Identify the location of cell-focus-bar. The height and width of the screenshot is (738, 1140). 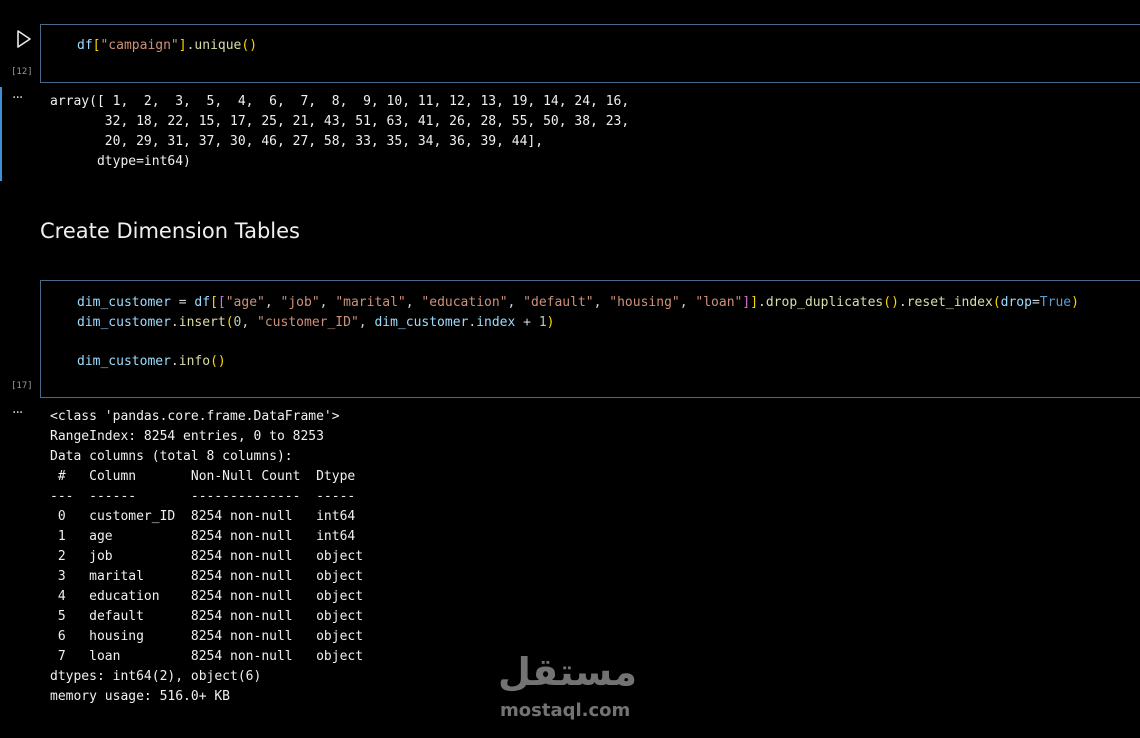
(1, 134).